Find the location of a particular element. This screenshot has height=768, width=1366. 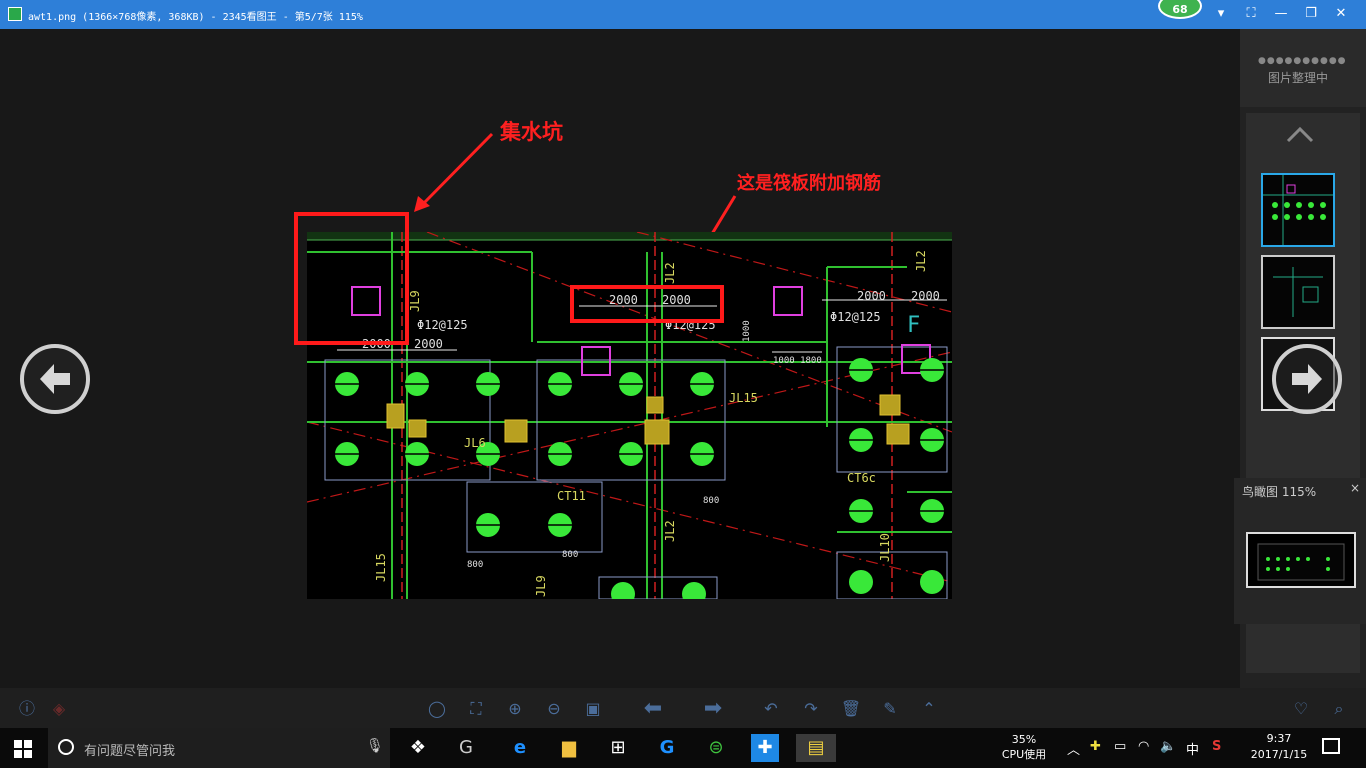

more-icon: ⌃ is located at coordinates (929, 709).